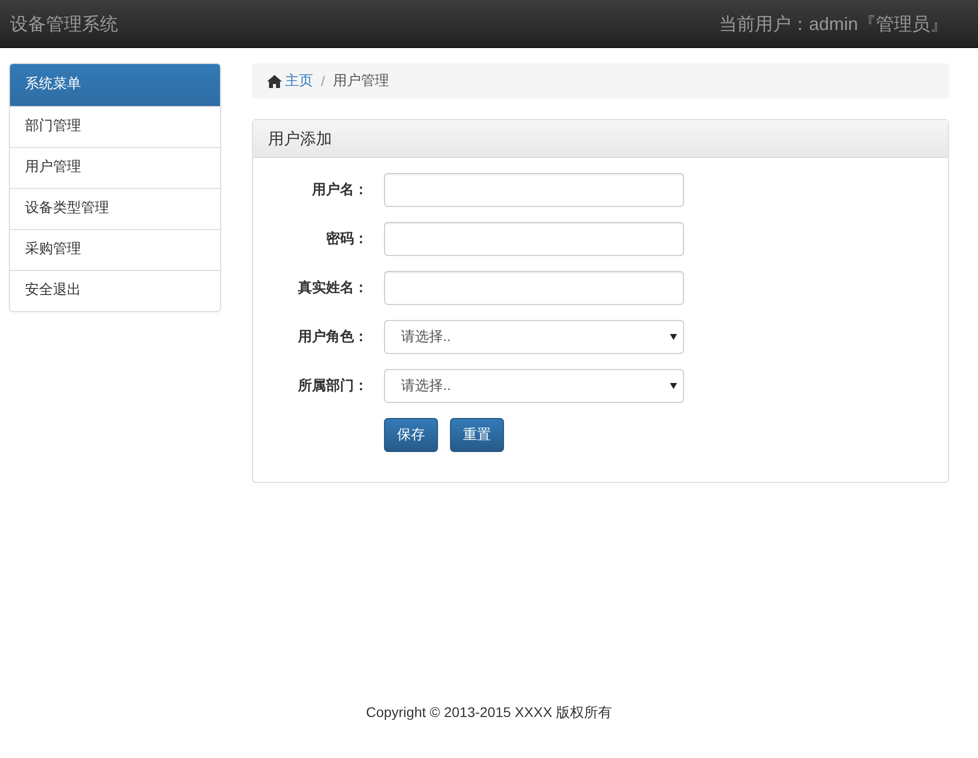 This screenshot has height=758, width=978. What do you see at coordinates (332, 337) in the screenshot?
I see `field-label: 用户角色：` at bounding box center [332, 337].